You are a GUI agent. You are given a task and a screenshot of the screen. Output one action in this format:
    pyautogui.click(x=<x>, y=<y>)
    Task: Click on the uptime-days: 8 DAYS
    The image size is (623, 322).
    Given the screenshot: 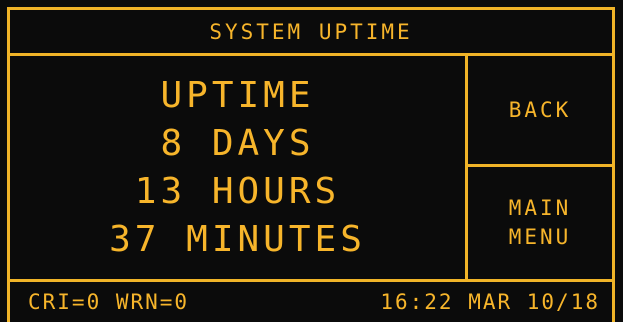 What is the action you would take?
    pyautogui.click(x=237, y=143)
    